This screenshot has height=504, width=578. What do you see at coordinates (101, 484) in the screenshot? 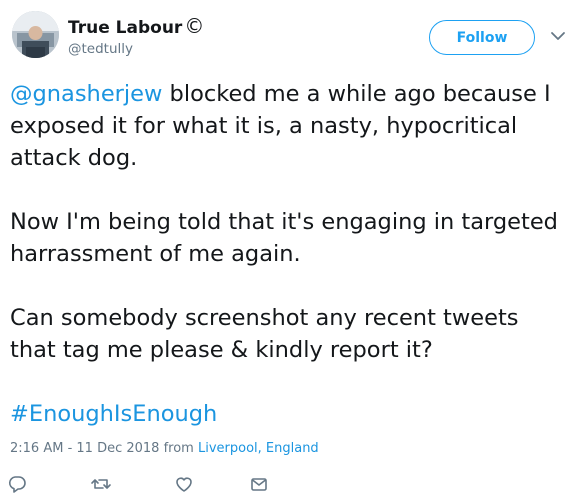
I see `retweet-icon` at bounding box center [101, 484].